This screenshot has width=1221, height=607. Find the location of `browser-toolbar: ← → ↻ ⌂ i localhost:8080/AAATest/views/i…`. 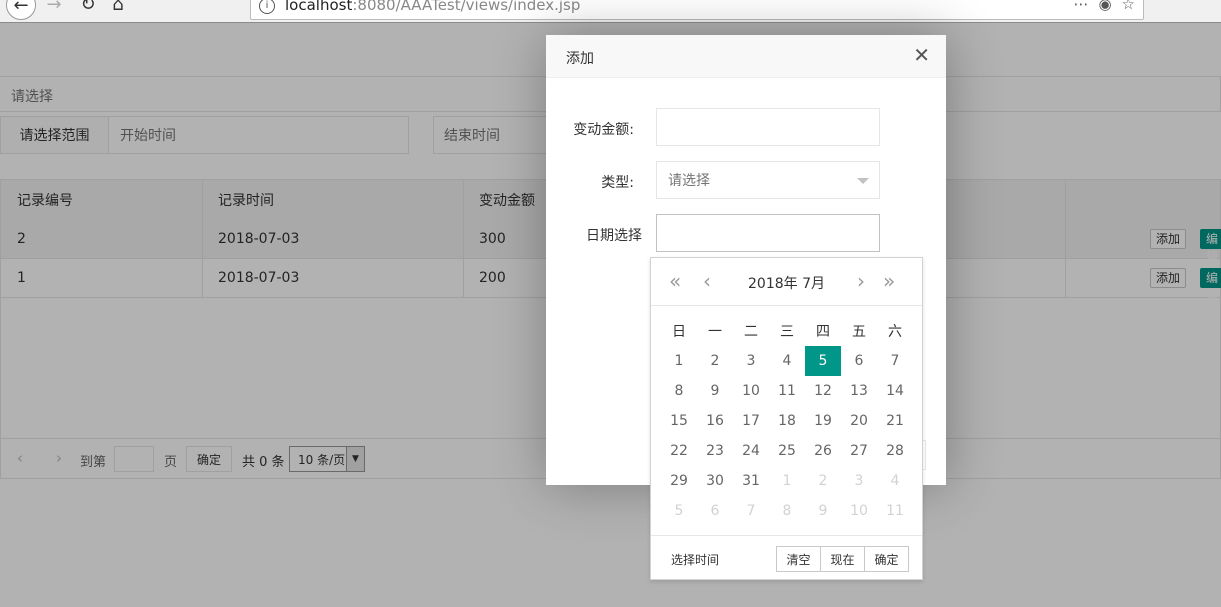

browser-toolbar: ← → ↻ ⌂ i localhost:8080/AAATest/views/i… is located at coordinates (610, 11).